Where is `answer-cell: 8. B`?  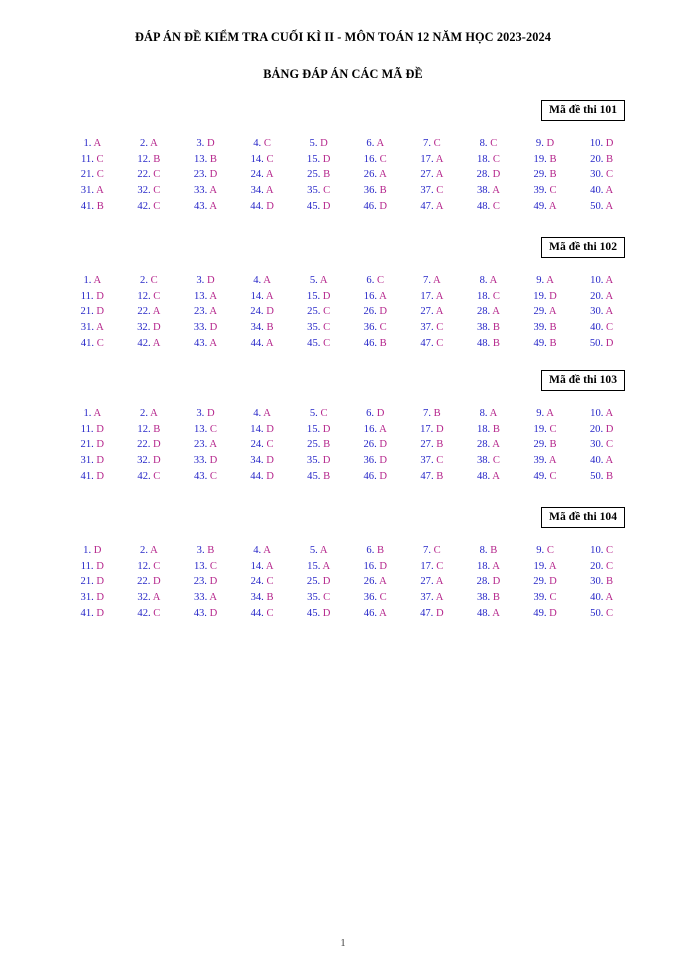
answer-cell: 8. B is located at coordinates (488, 551).